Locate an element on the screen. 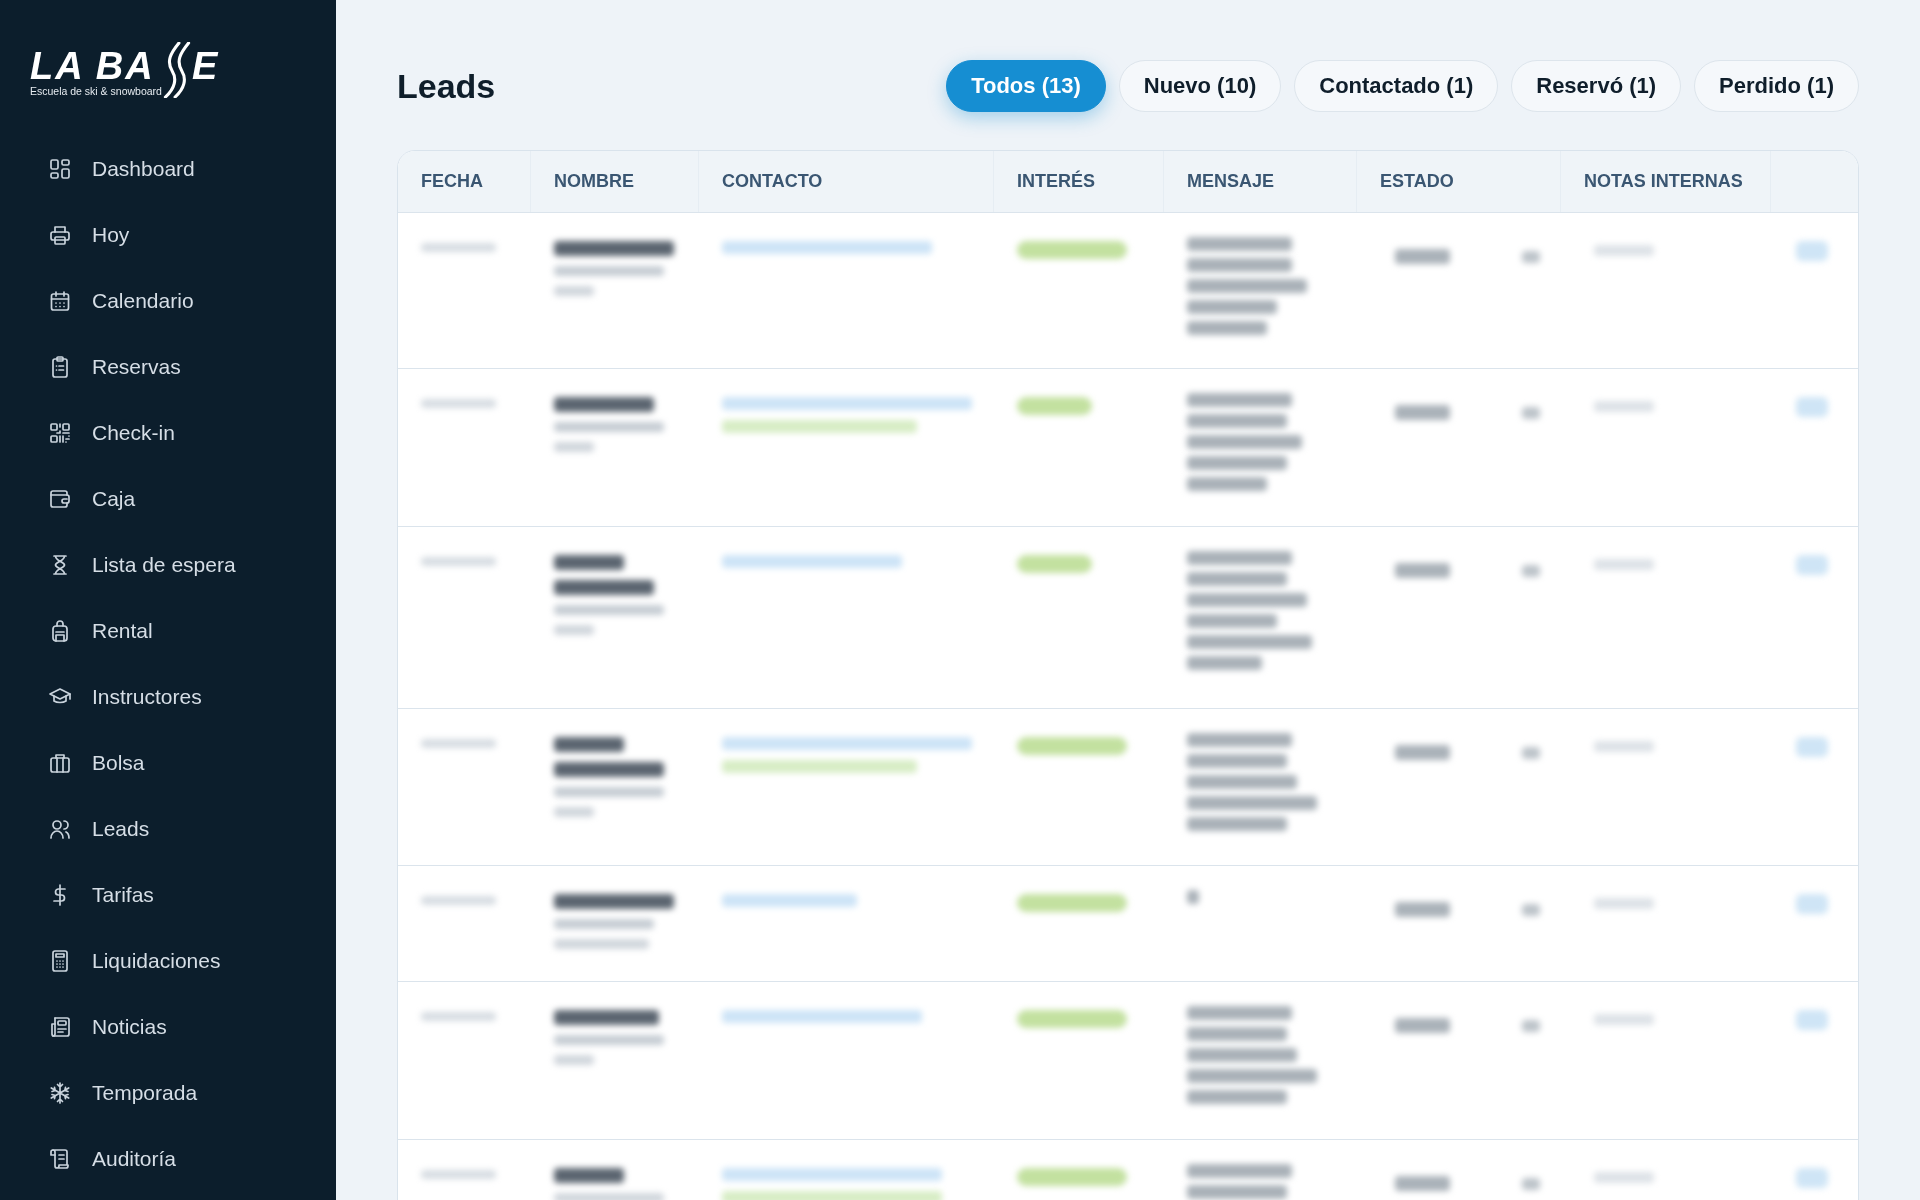 The width and height of the screenshot is (1920, 1200). sidebar-item: Hoy is located at coordinates (168, 235).